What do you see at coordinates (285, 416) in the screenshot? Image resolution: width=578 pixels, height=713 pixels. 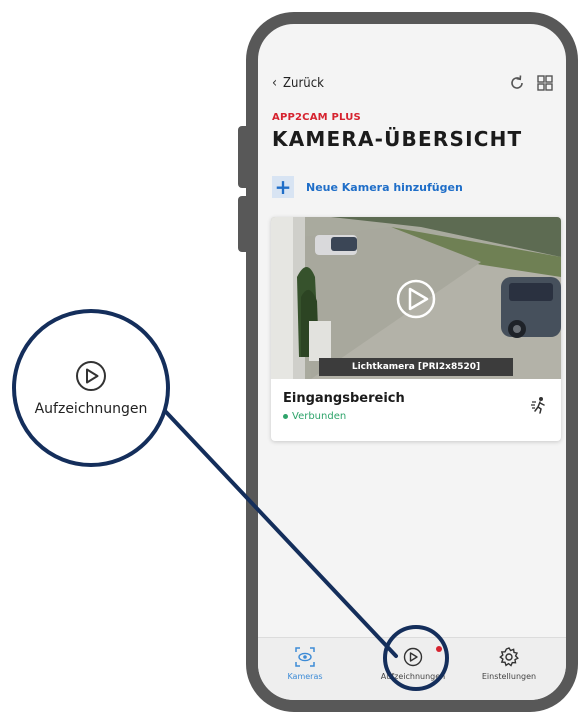 I see `status-dot` at bounding box center [285, 416].